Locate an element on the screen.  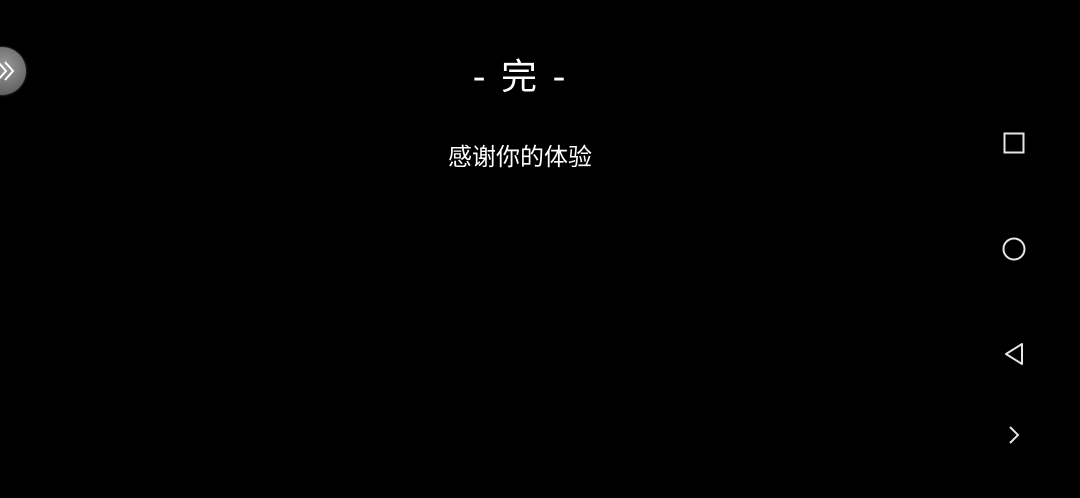
navigation-bar is located at coordinates (1014, 249).